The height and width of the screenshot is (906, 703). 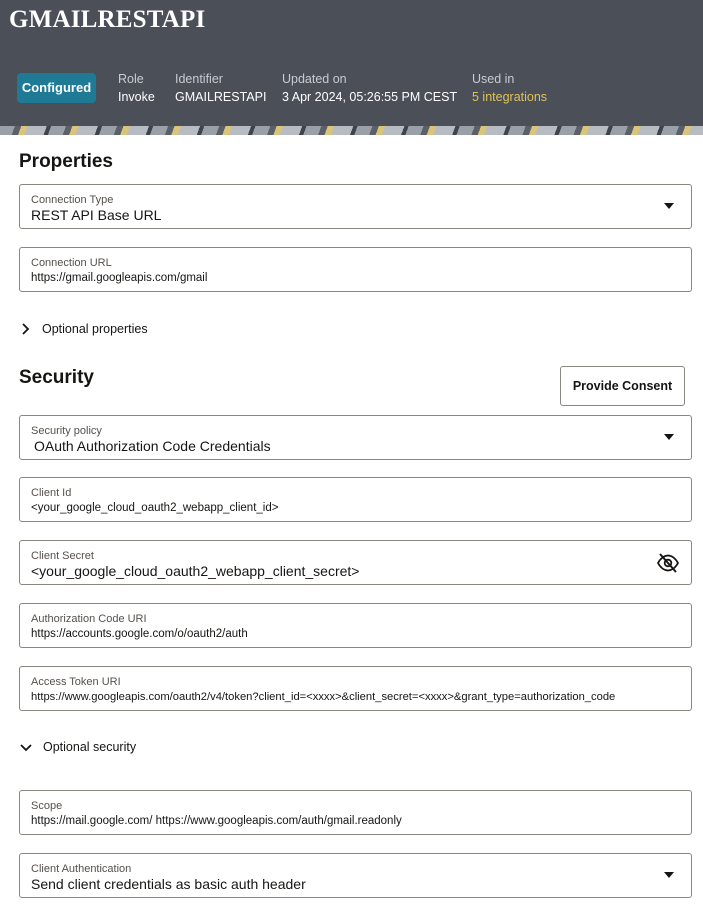 What do you see at coordinates (96, 215) in the screenshot?
I see `connection-type-value: REST API Base URL` at bounding box center [96, 215].